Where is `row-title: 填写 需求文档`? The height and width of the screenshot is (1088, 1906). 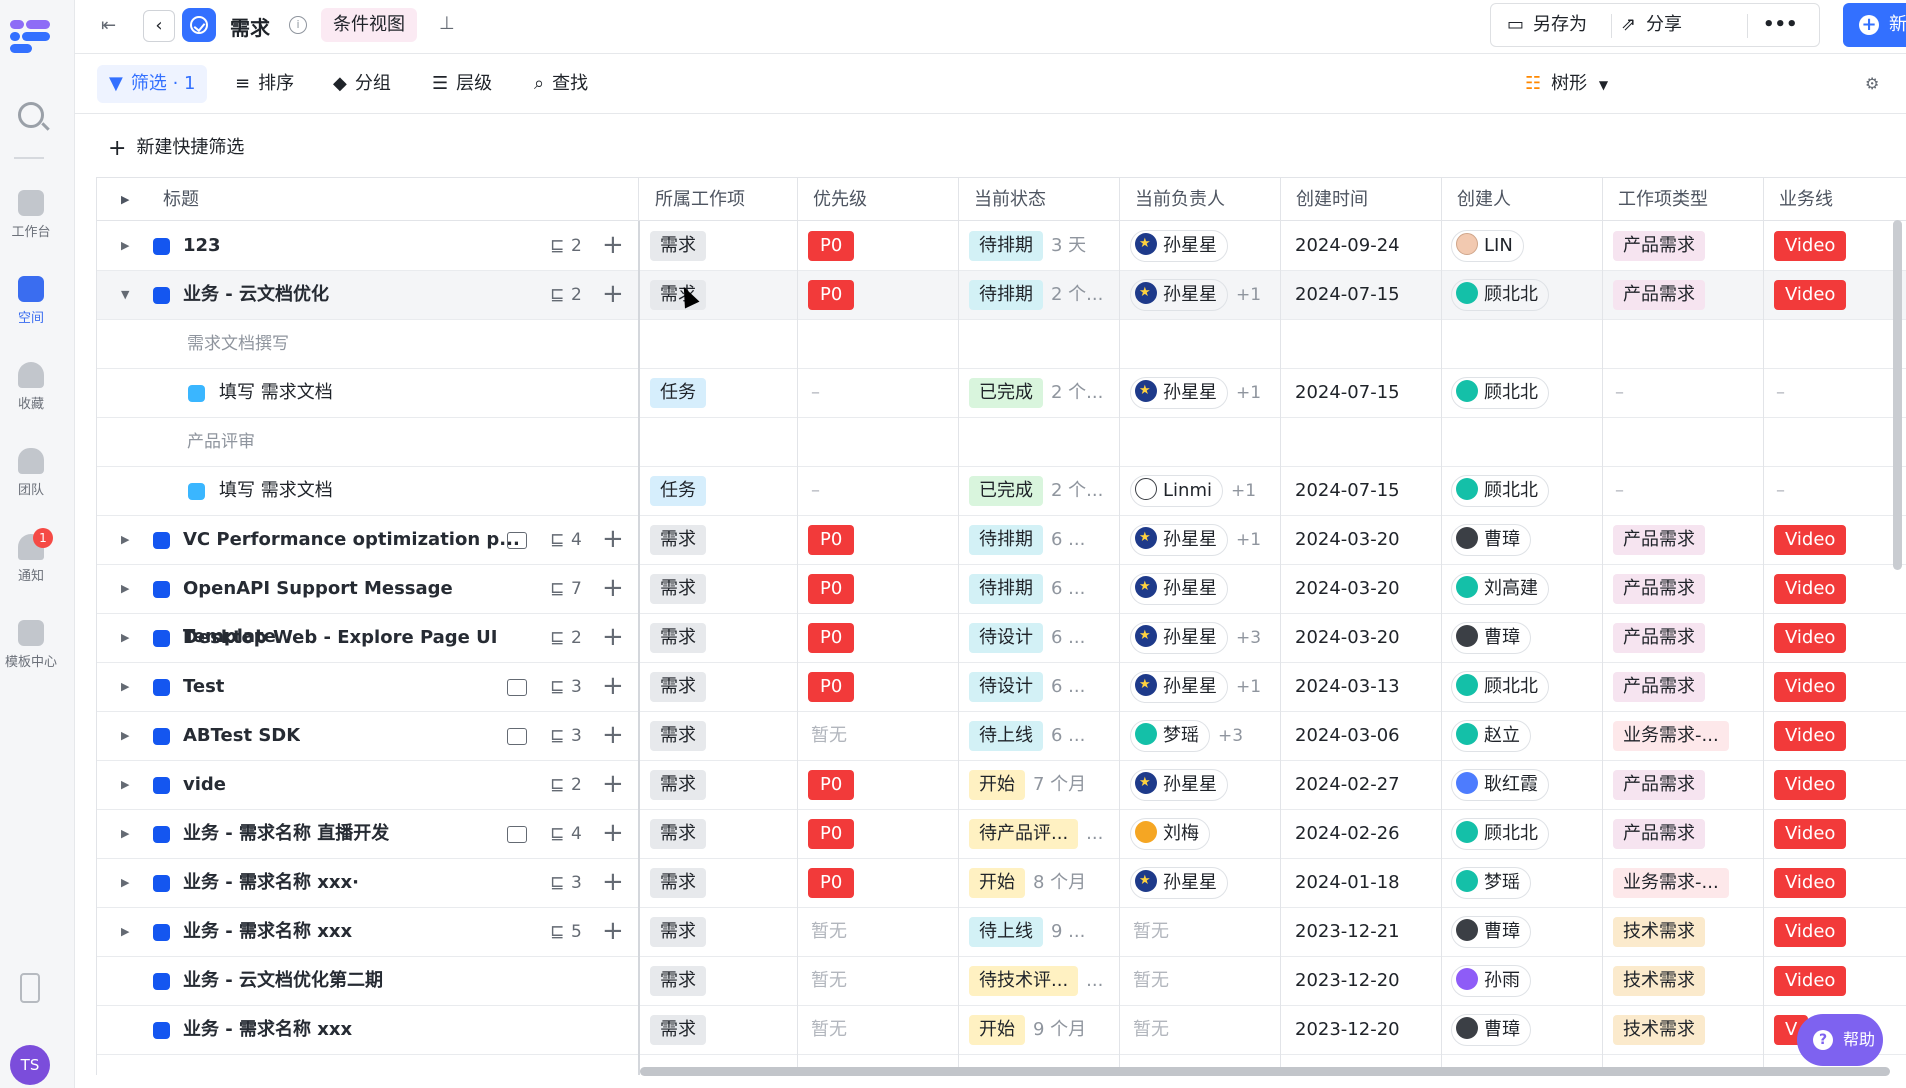 row-title: 填写 需求文档 is located at coordinates (276, 393).